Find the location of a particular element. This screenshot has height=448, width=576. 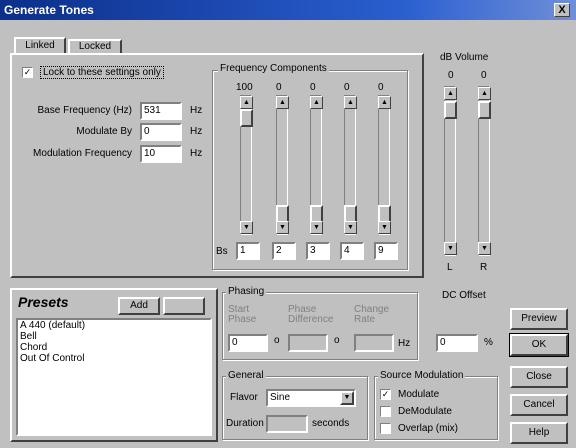

flavor-select: Sine ▼ is located at coordinates (311, 398).